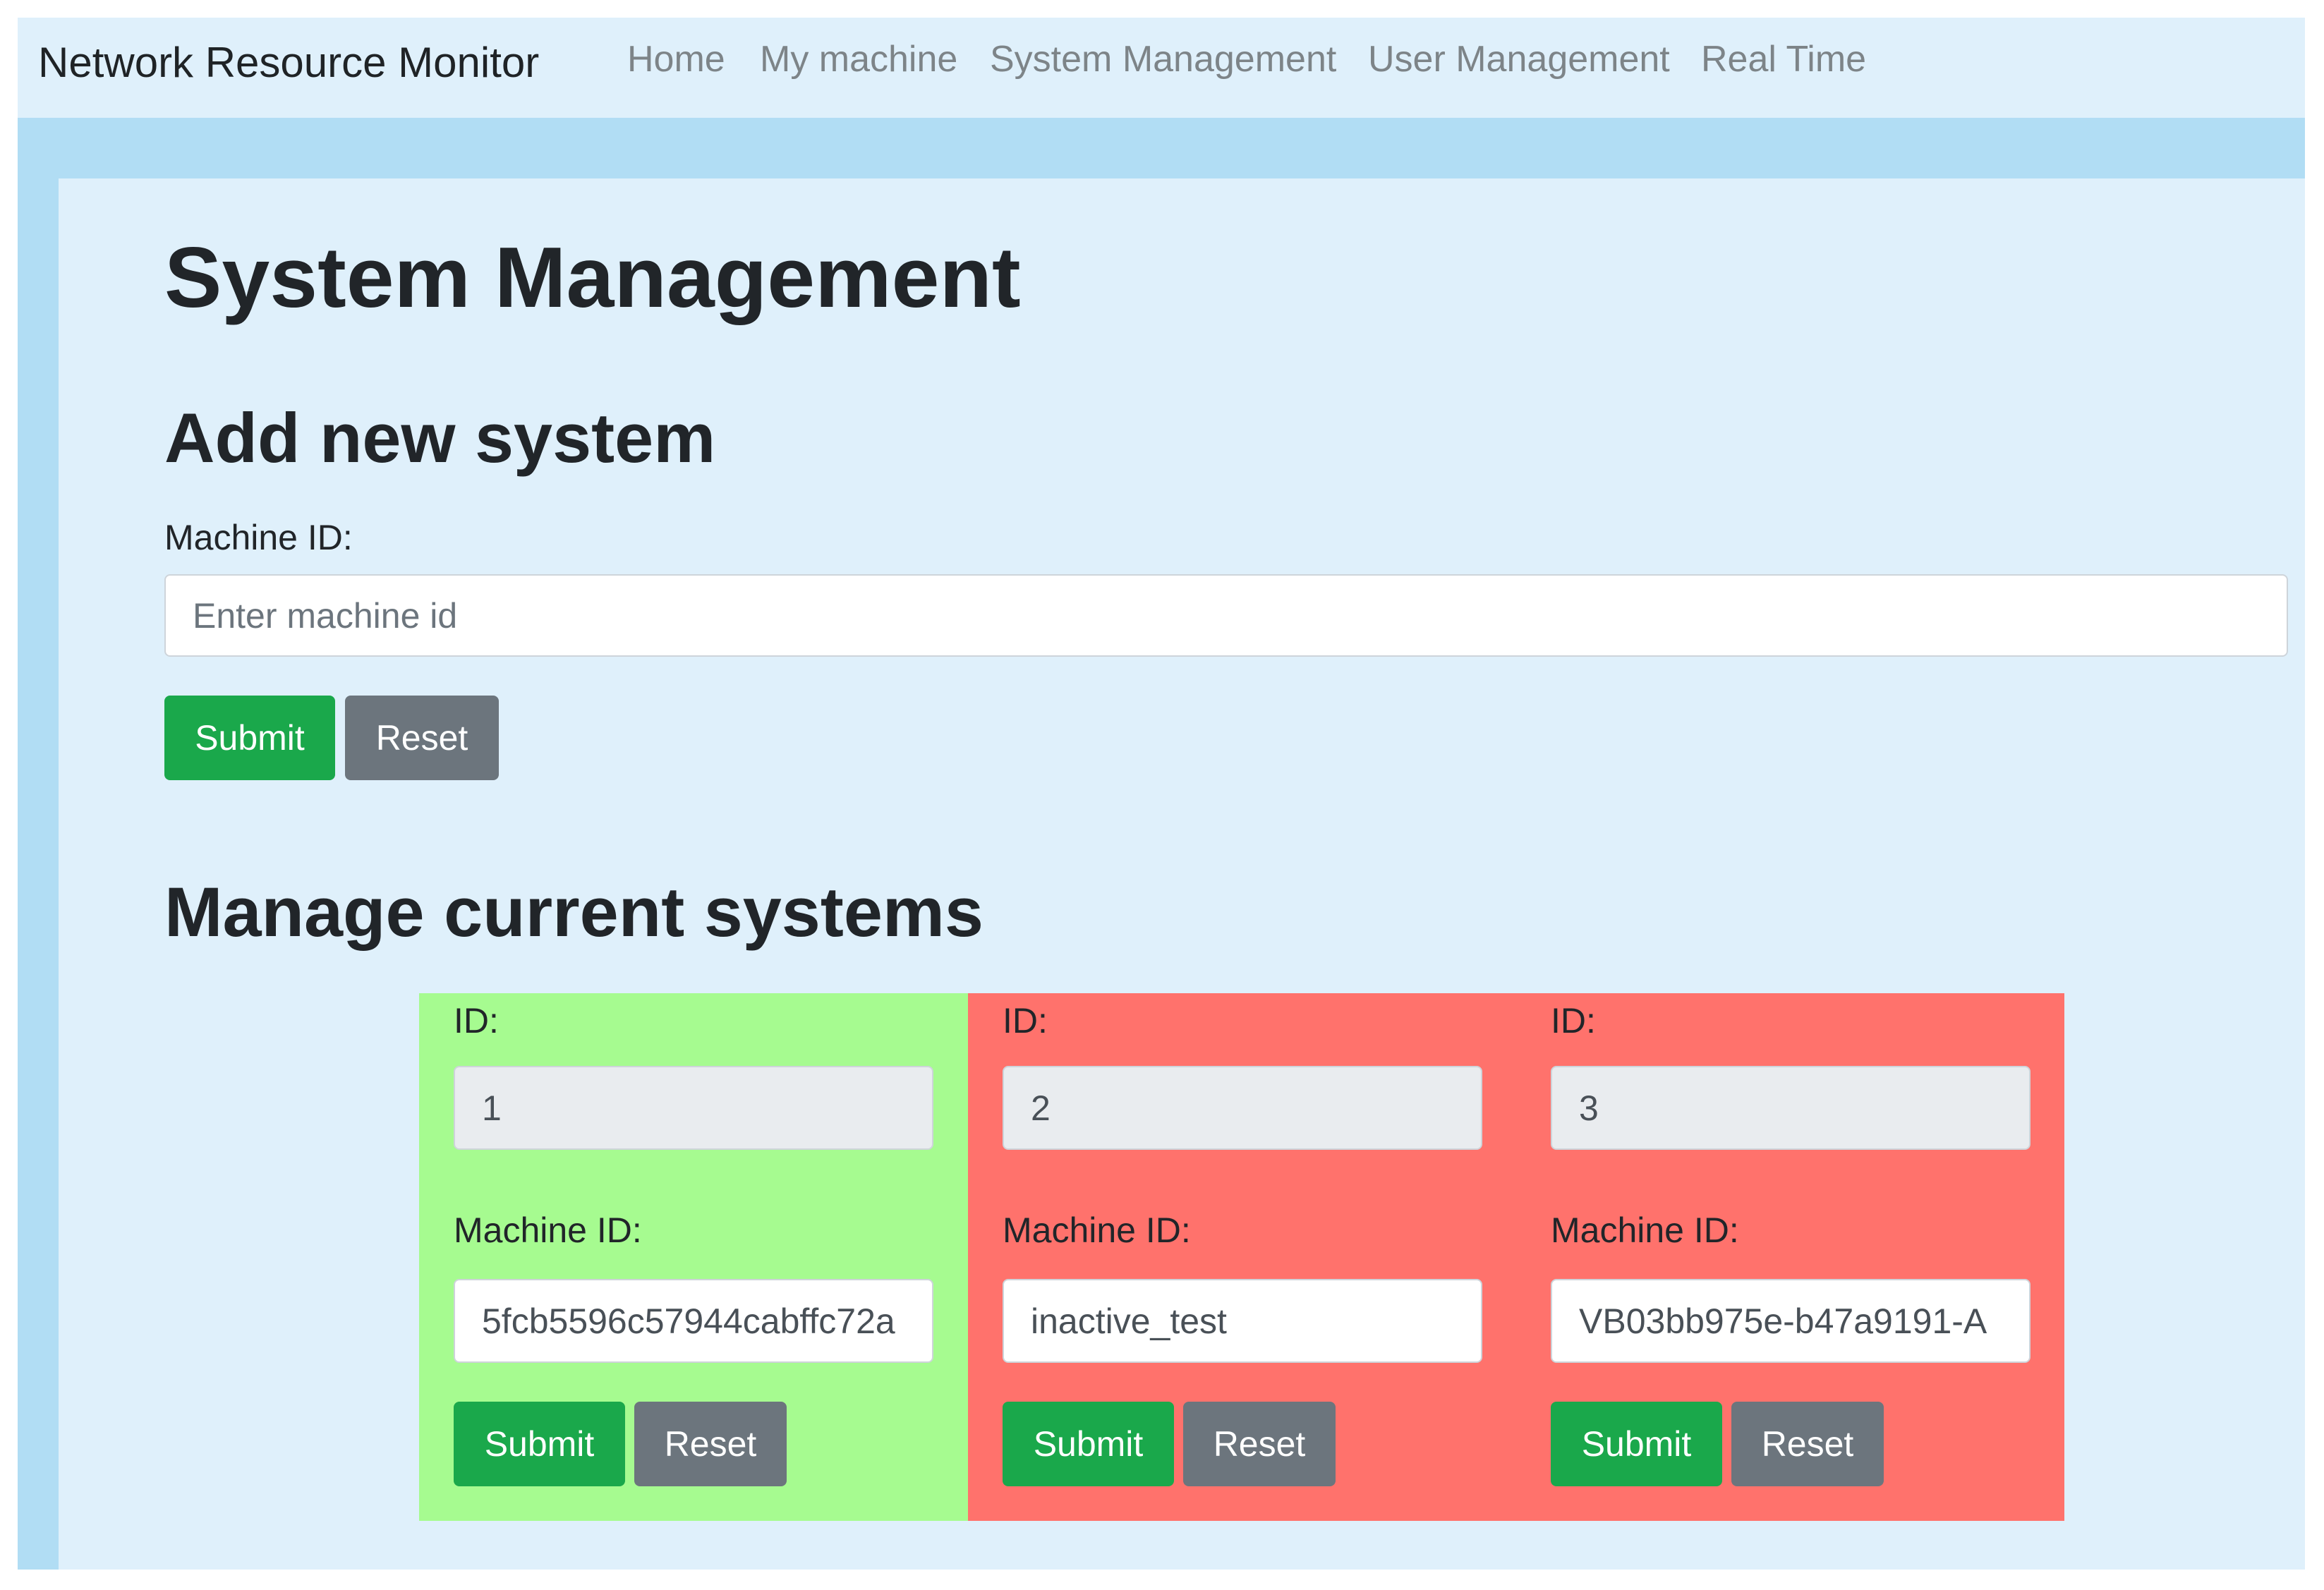 Image resolution: width=2324 pixels, height=1590 pixels. I want to click on machine-id-input, so click(1226, 615).